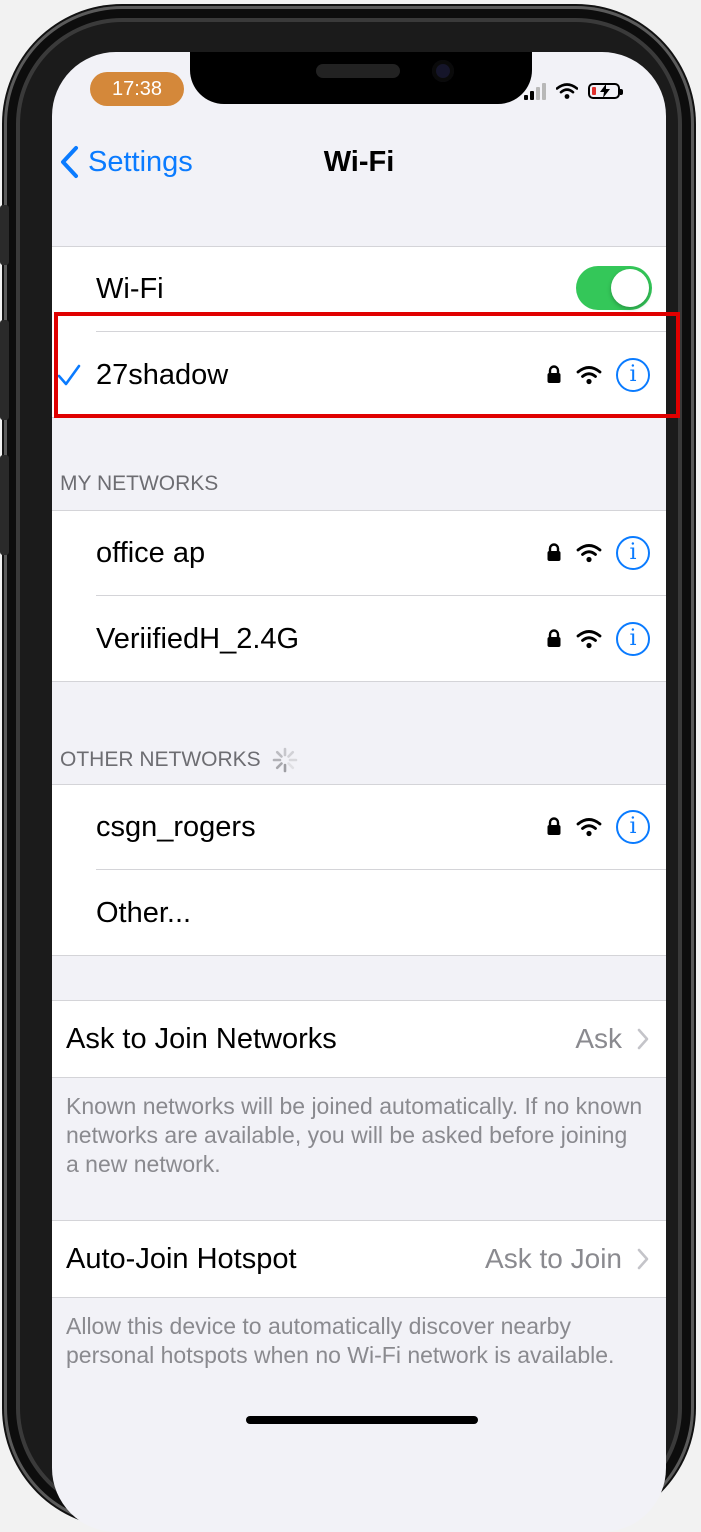 This screenshot has height=1532, width=701. I want to click on other-networks-header: OTHER NETWORKS, so click(179, 760).